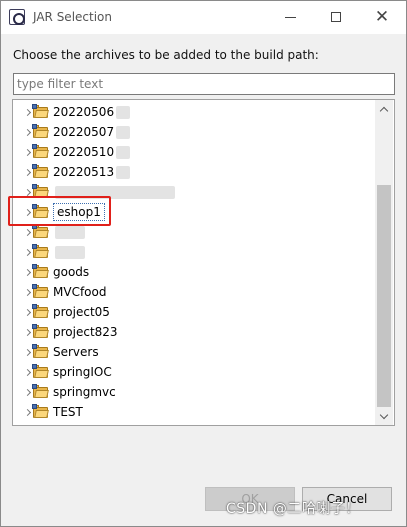  I want to click on scroll-up-arrow, so click(384, 108).